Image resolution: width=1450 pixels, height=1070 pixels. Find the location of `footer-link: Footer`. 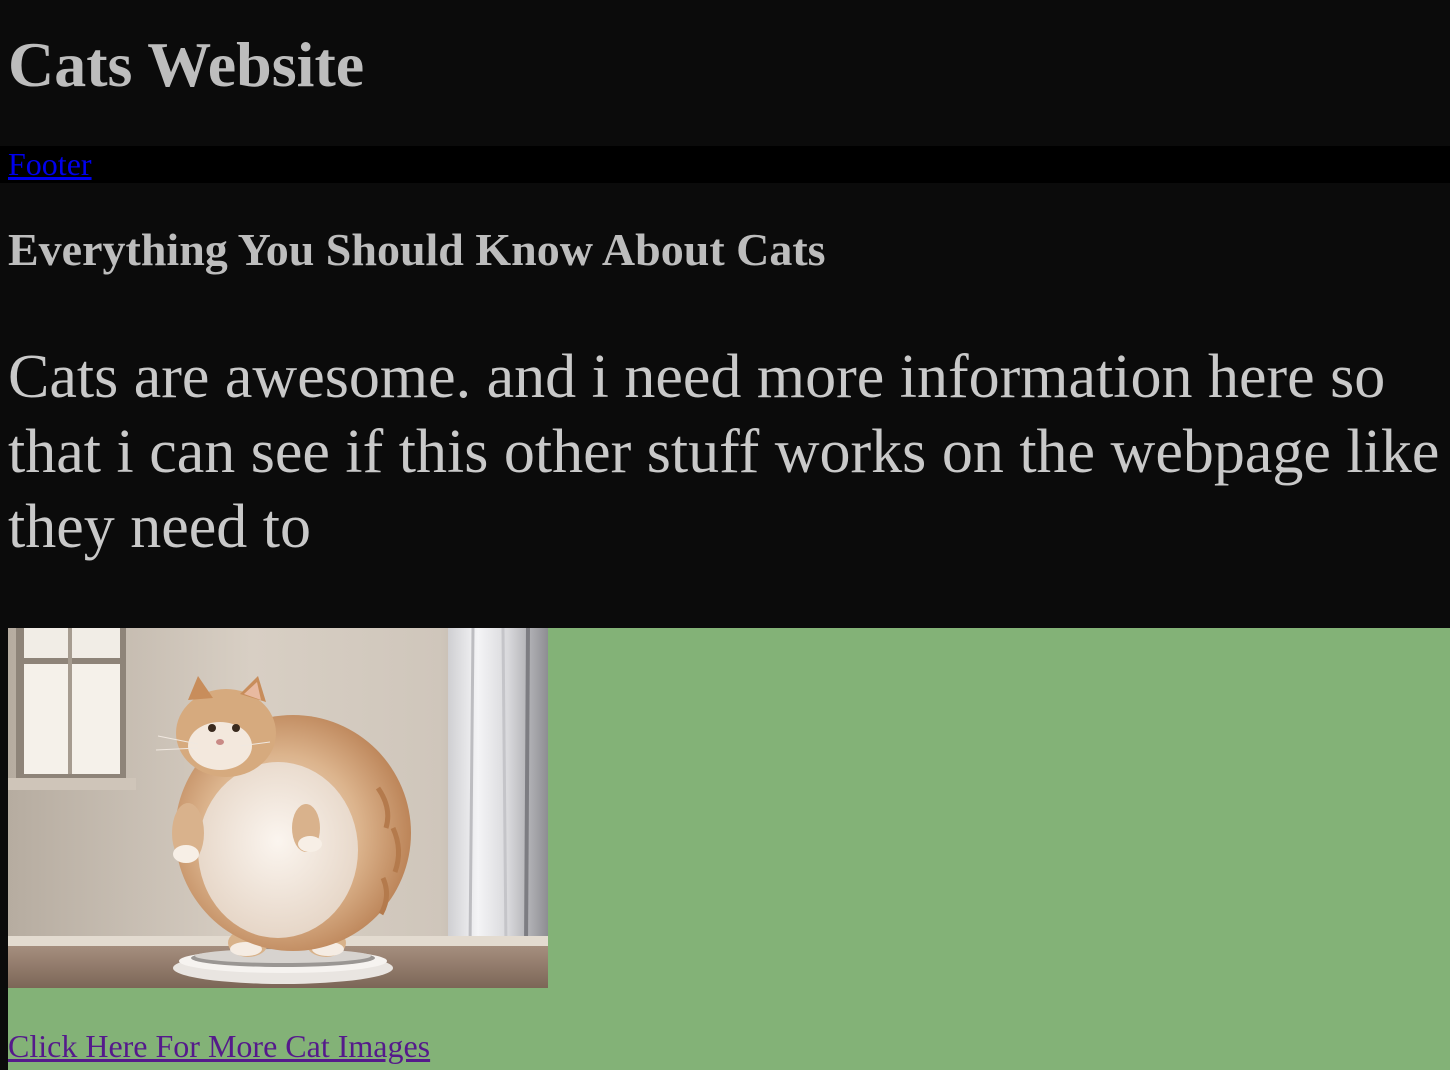

footer-link: Footer is located at coordinates (50, 164).